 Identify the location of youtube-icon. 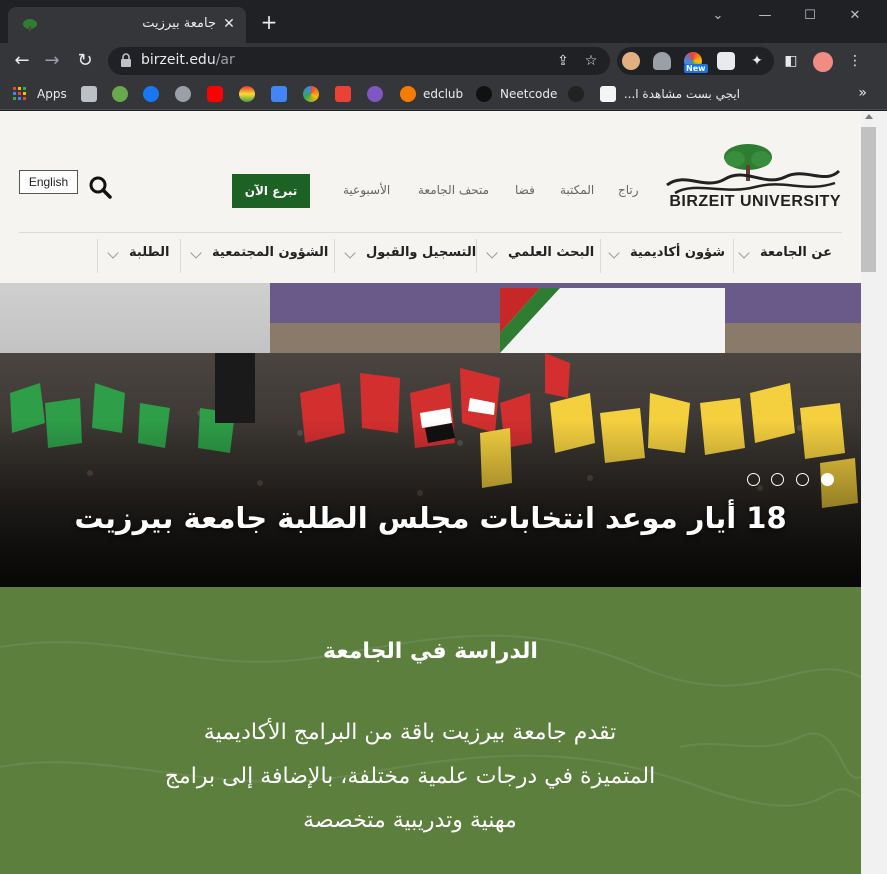
(215, 94).